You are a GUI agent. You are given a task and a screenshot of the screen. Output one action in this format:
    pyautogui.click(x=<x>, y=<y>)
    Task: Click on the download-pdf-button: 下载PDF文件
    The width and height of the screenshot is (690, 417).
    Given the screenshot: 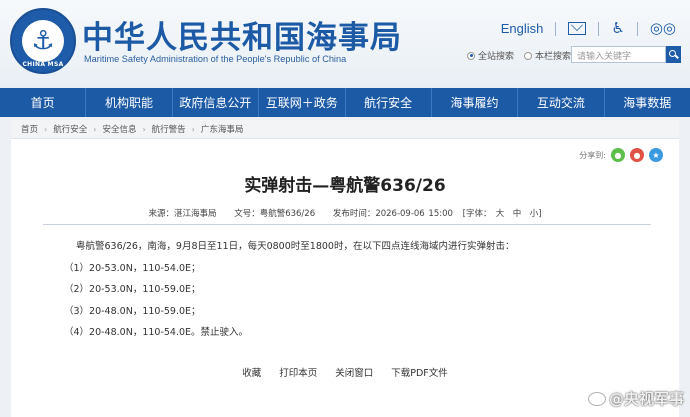 What is the action you would take?
    pyautogui.click(x=419, y=372)
    